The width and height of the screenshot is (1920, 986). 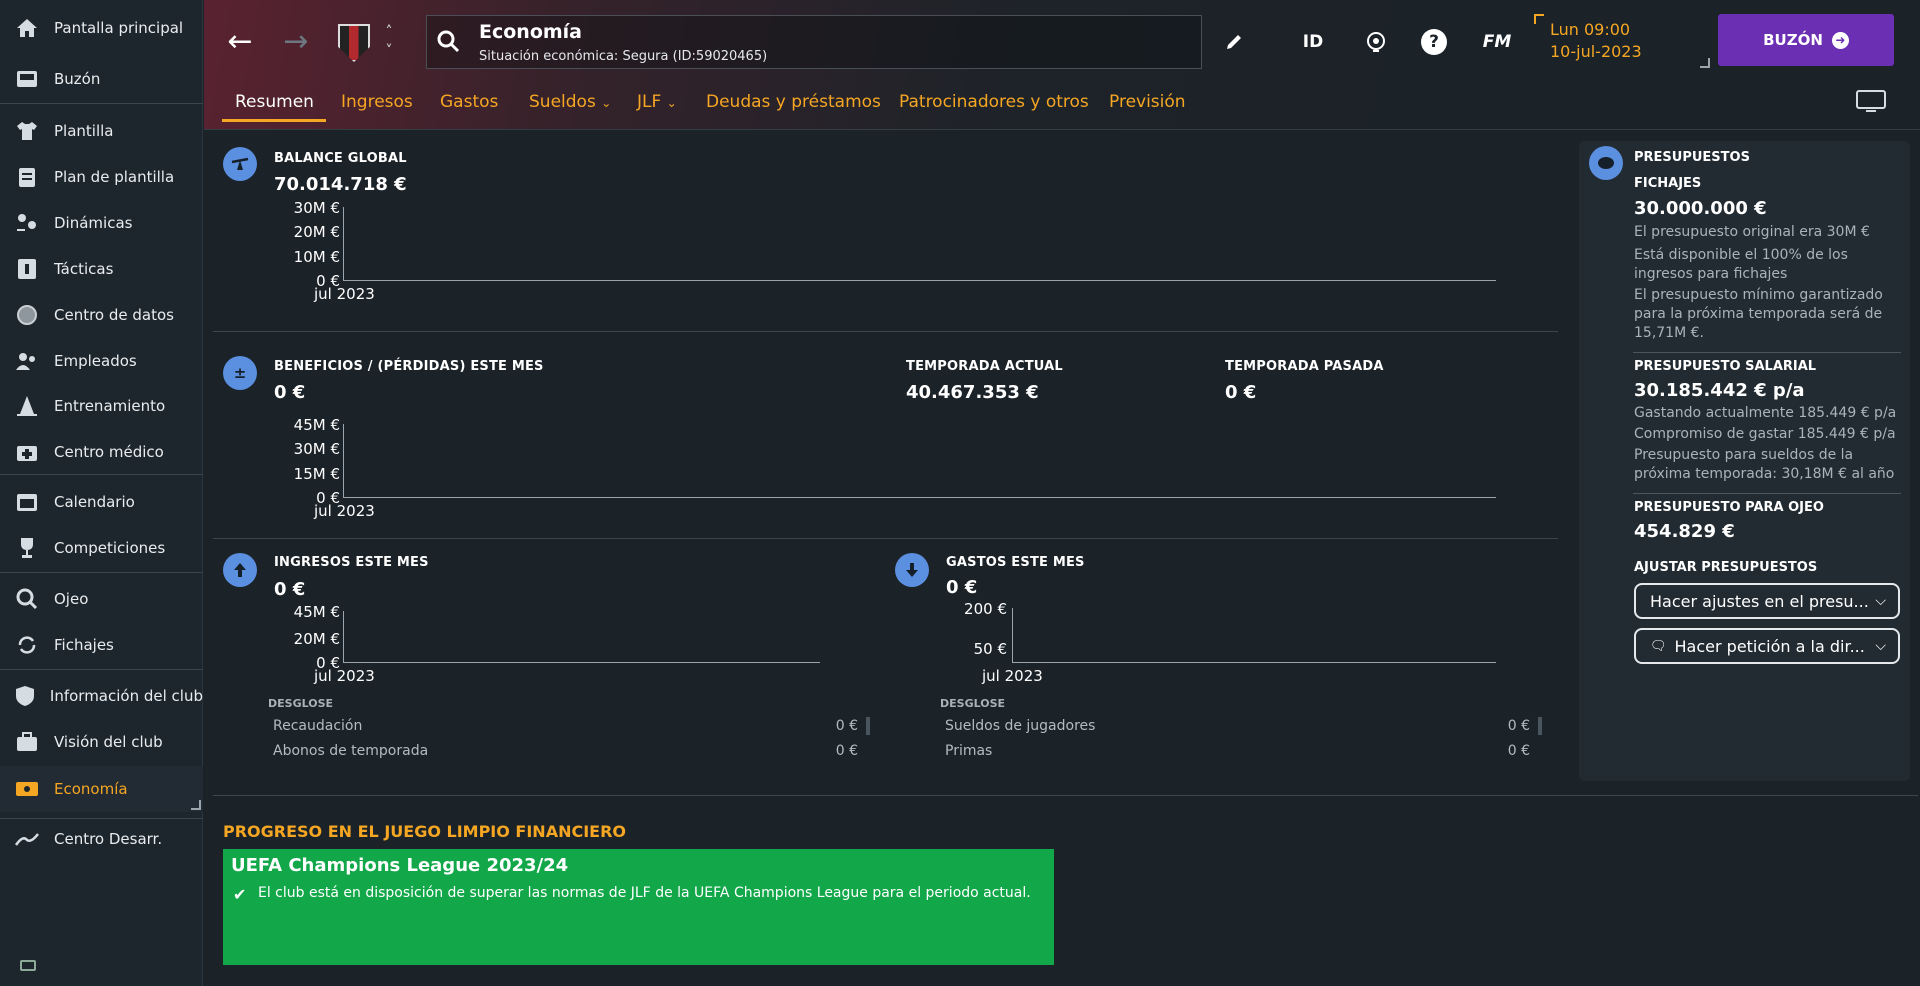 I want to click on sidebar-item-label: Buzón, so click(x=77, y=79).